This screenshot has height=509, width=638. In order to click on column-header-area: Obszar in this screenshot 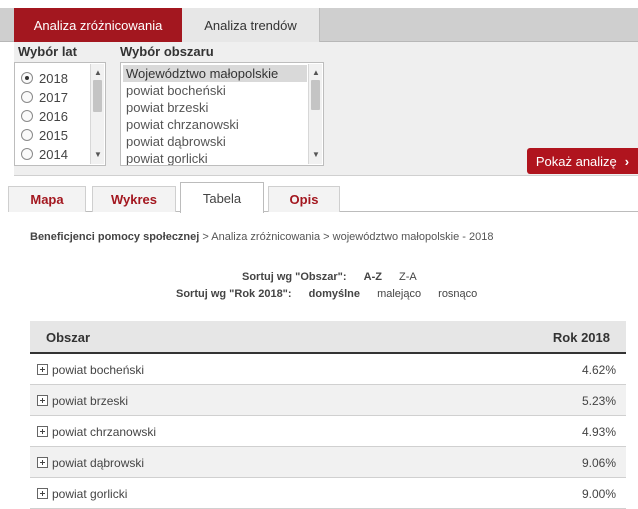, I will do `click(68, 337)`.